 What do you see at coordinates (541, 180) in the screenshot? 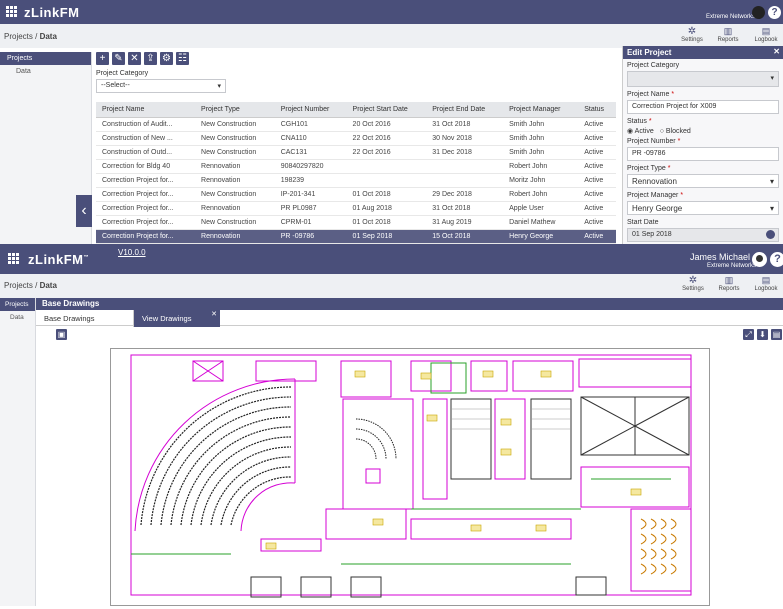
I see `table-cell: Moritz John` at bounding box center [541, 180].